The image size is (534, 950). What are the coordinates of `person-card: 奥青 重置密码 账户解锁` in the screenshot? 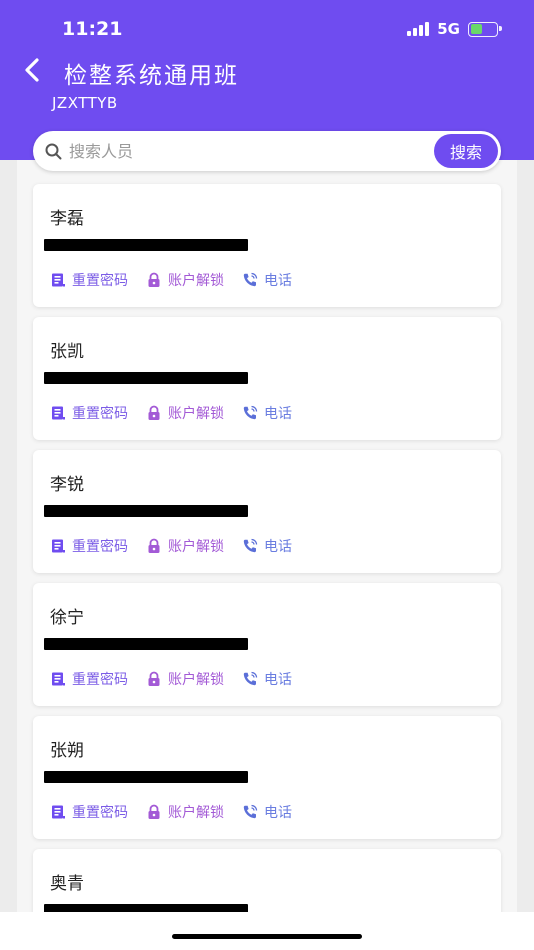 It's located at (267, 880).